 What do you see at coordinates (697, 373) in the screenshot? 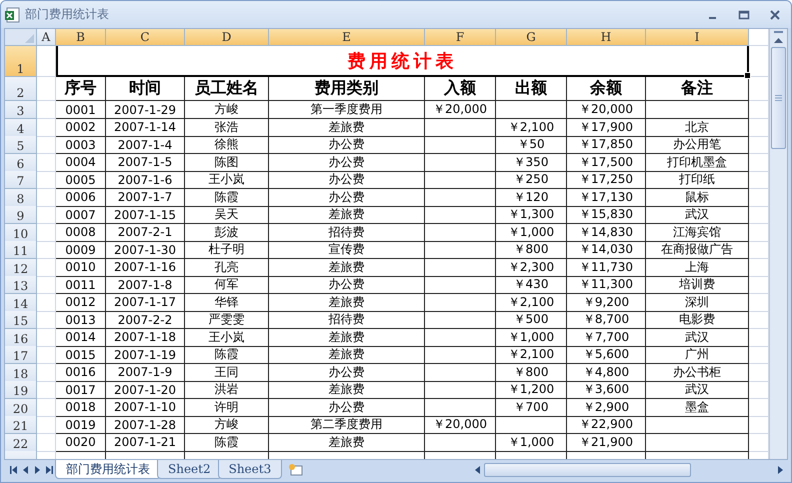
I see `table-cell: 办公书柜` at bounding box center [697, 373].